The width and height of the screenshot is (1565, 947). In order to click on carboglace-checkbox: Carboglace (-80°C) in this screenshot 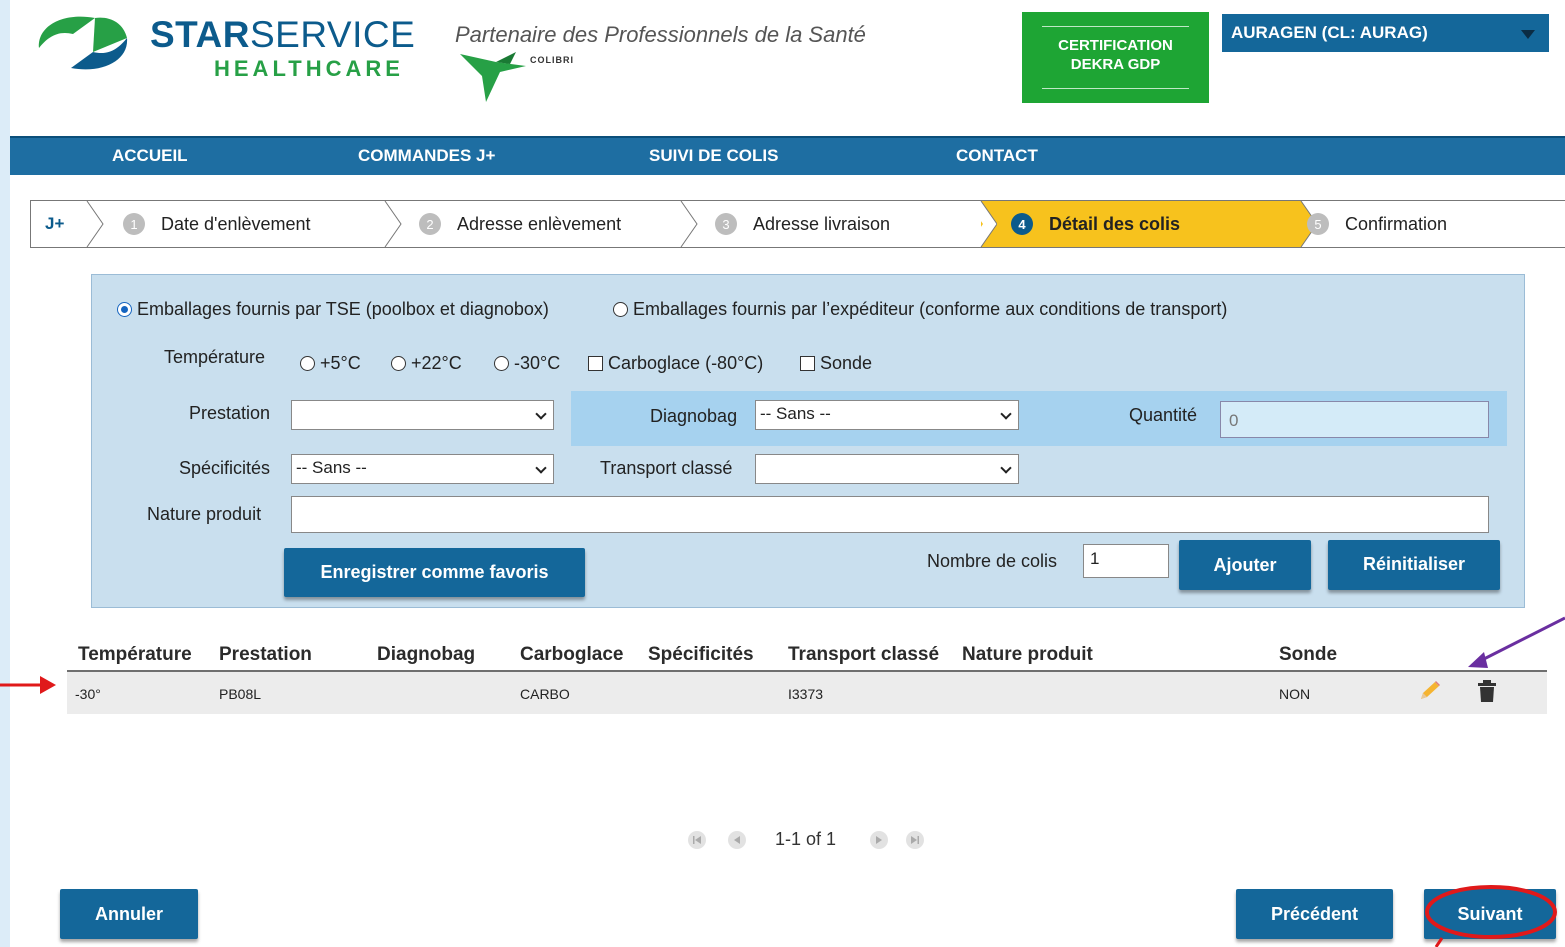, I will do `click(675, 363)`.